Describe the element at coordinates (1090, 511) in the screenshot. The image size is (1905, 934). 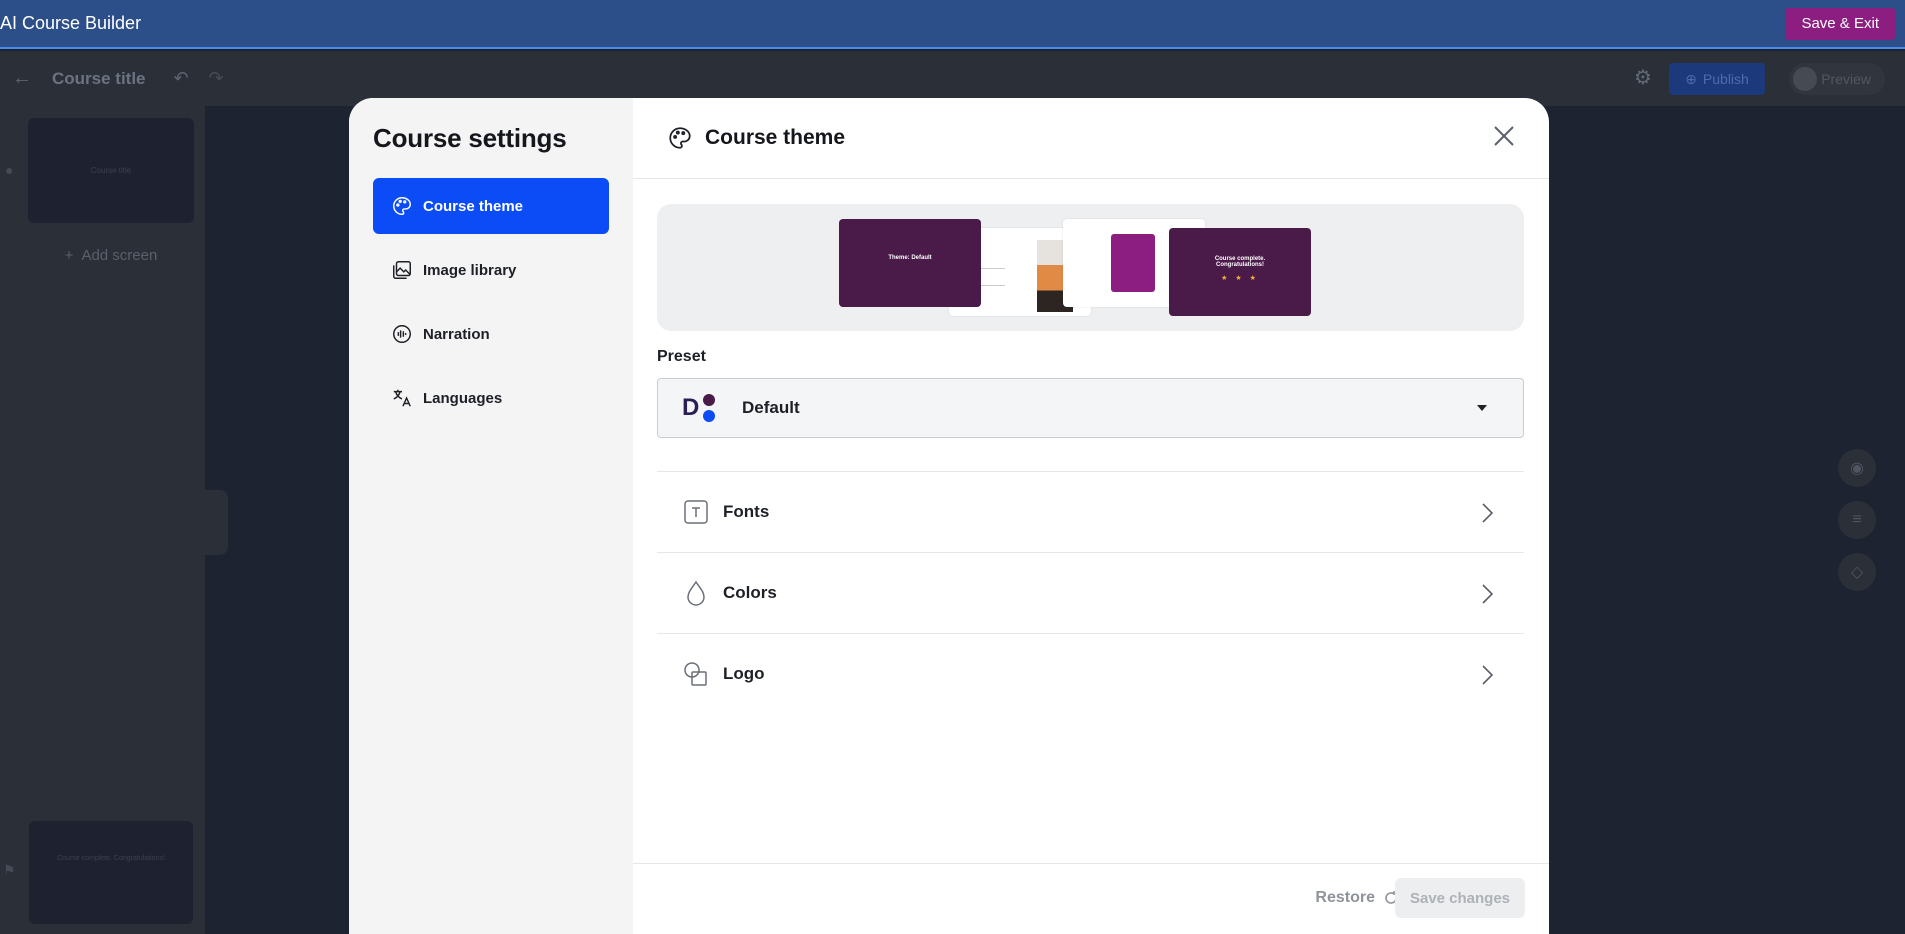
I see `option-fonts: Fonts` at that location.